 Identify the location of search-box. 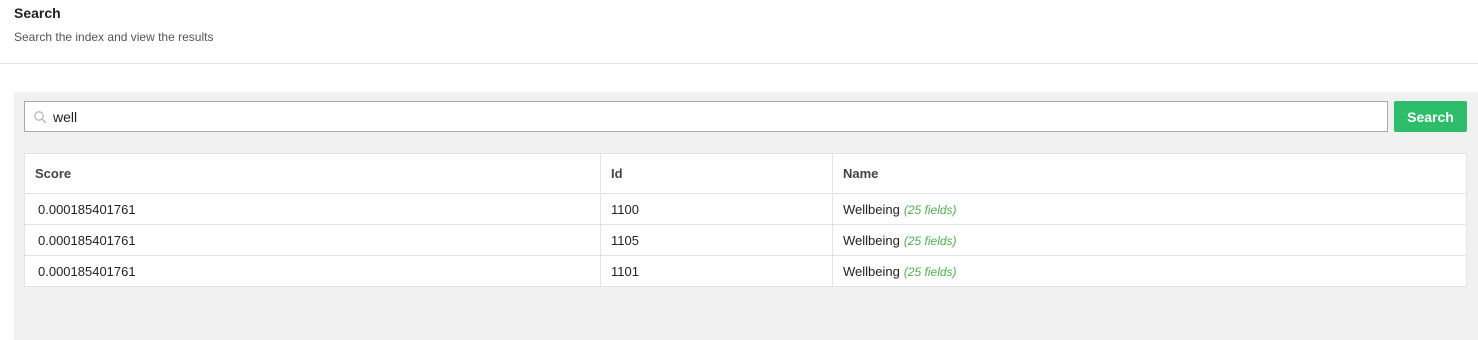
(706, 116).